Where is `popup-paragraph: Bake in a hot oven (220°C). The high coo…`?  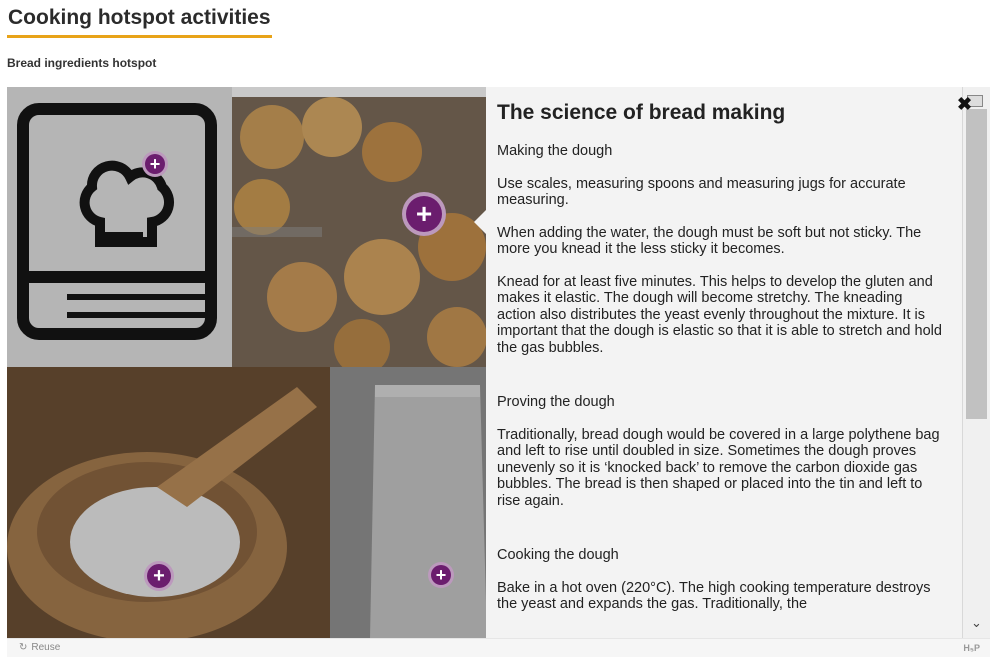 popup-paragraph: Bake in a hot oven (220°C). The high coo… is located at coordinates (714, 596).